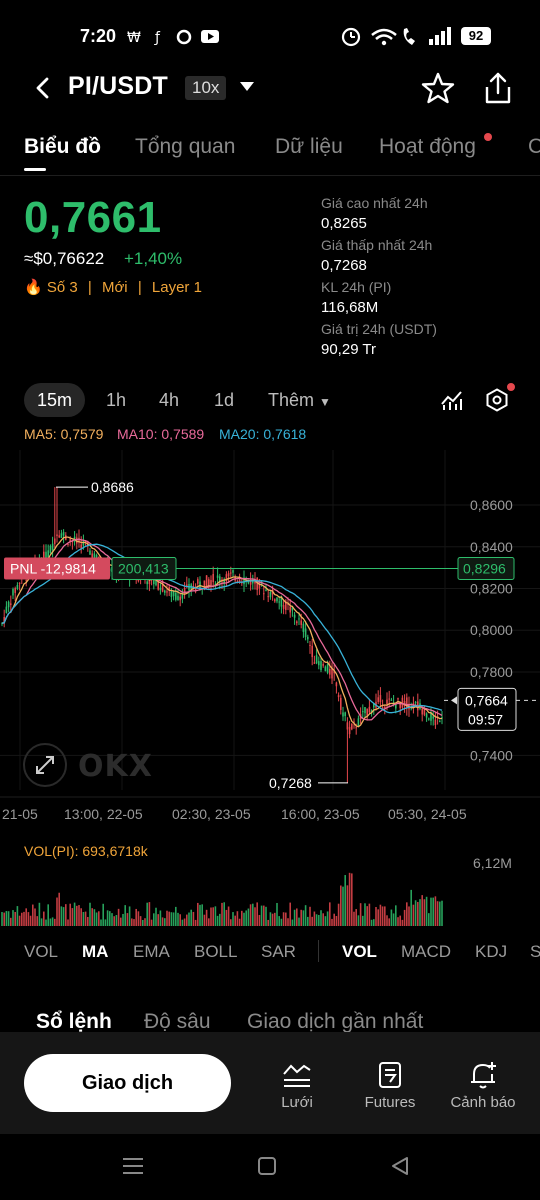  What do you see at coordinates (215, 952) in the screenshot?
I see `indicator-boll: BOLL` at bounding box center [215, 952].